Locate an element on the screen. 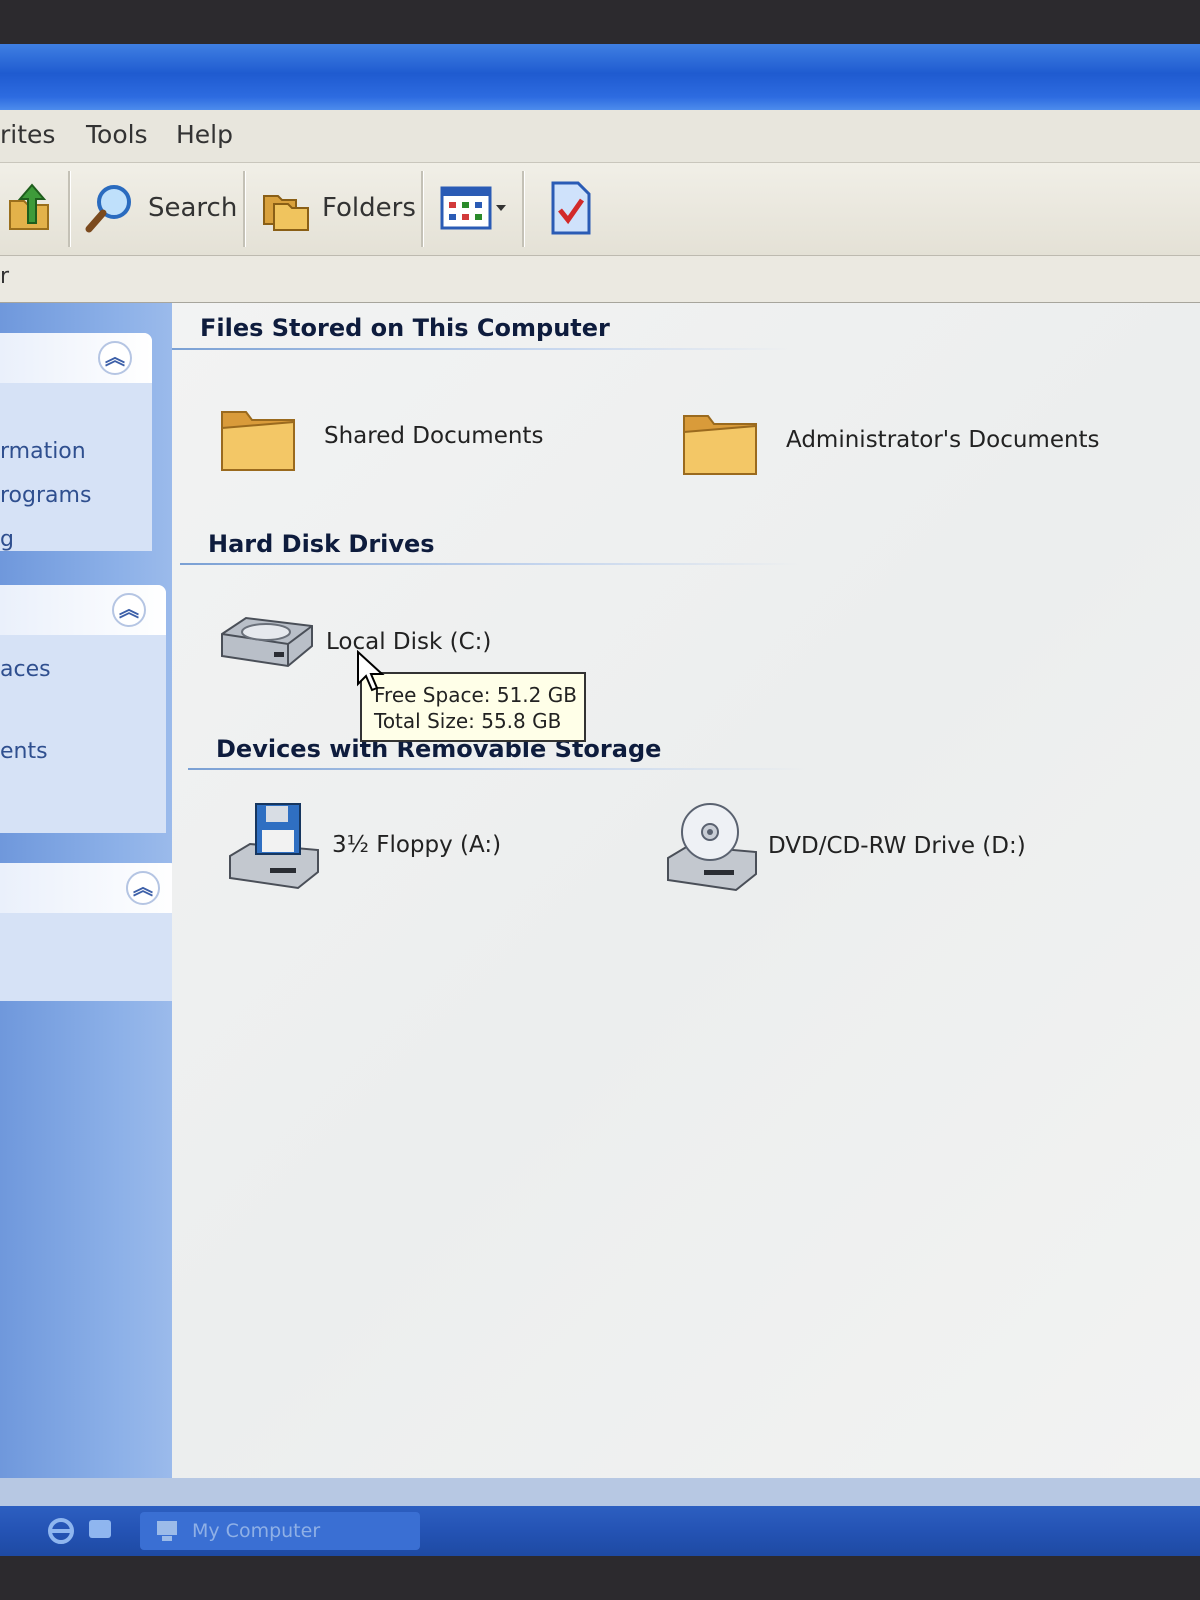  my-computer-icon is located at coordinates (167, 1531).